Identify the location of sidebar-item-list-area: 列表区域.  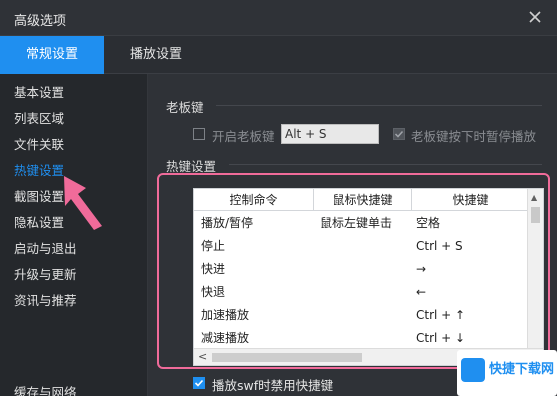
(39, 117).